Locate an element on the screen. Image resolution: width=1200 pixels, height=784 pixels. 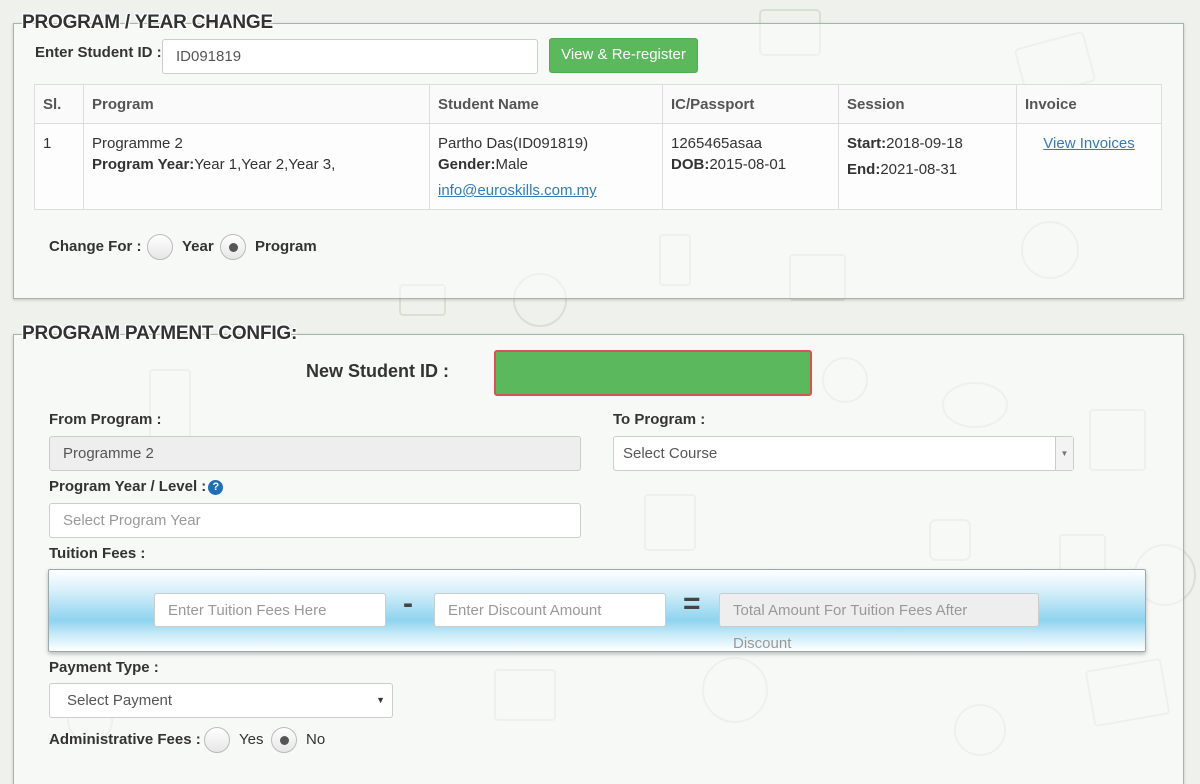
to-program-value: Select Course is located at coordinates (670, 453).